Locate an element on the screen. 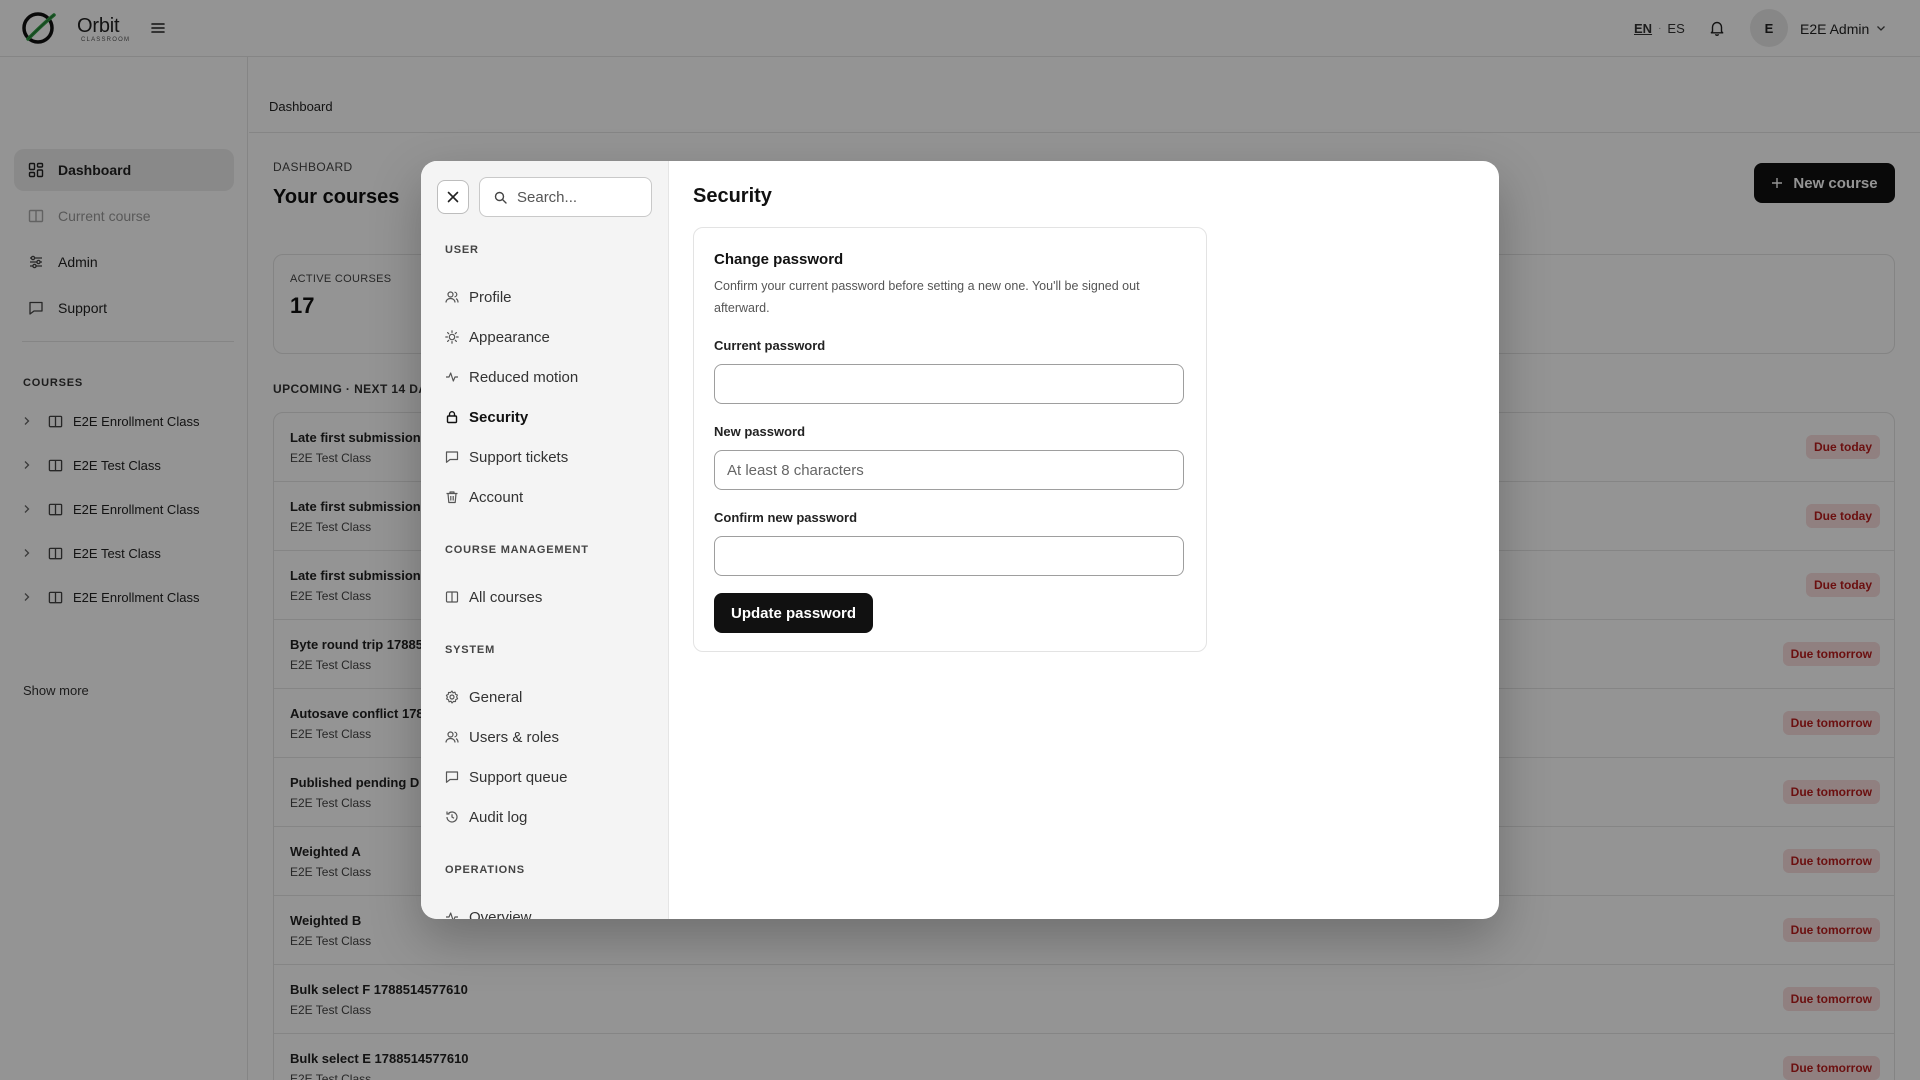 The image size is (1920, 1080). nav-item-audit-log: Audit log is located at coordinates (486, 817).